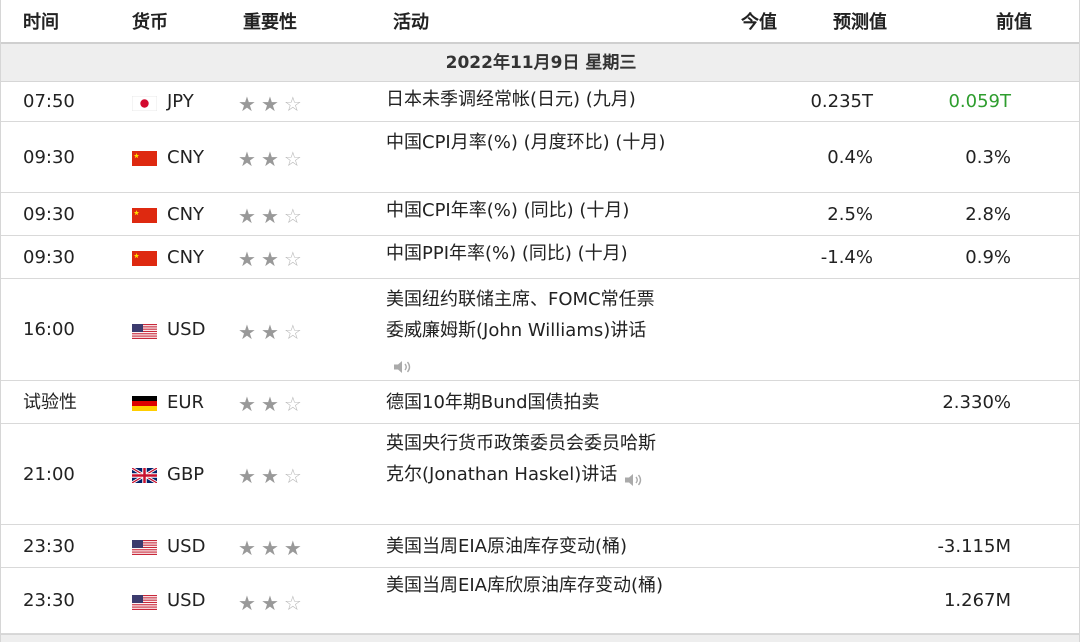 The width and height of the screenshot is (1080, 642). I want to click on gb-flag-icon, so click(144, 475).